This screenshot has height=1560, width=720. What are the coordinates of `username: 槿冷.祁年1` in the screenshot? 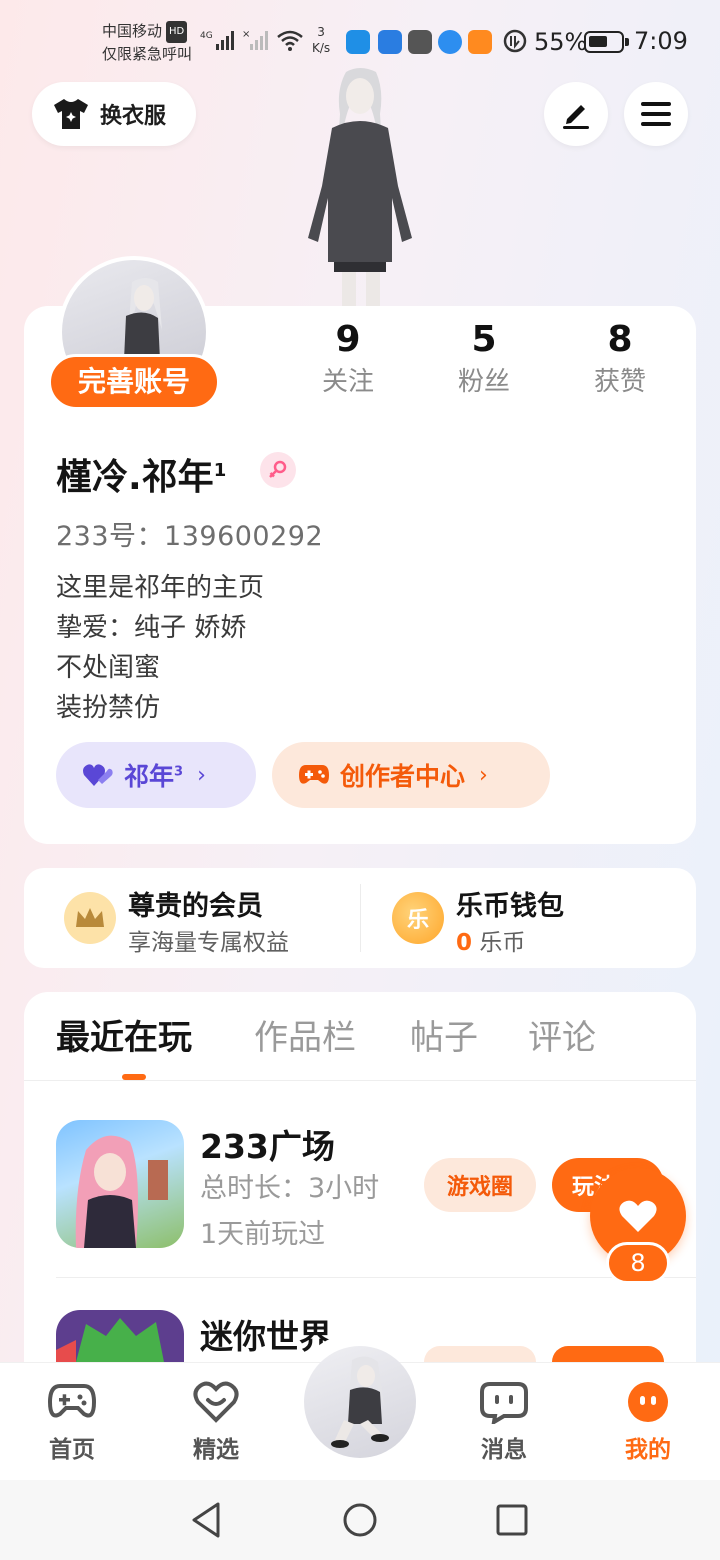 It's located at (141, 474).